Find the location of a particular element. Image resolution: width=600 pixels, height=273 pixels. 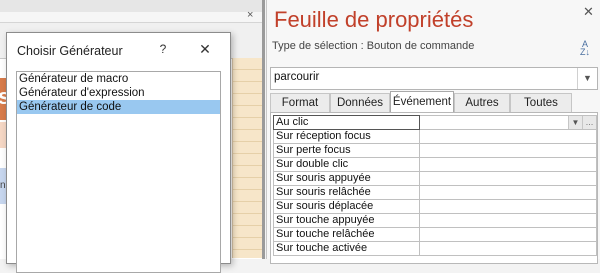

tab-autres: Autres is located at coordinates (482, 102).